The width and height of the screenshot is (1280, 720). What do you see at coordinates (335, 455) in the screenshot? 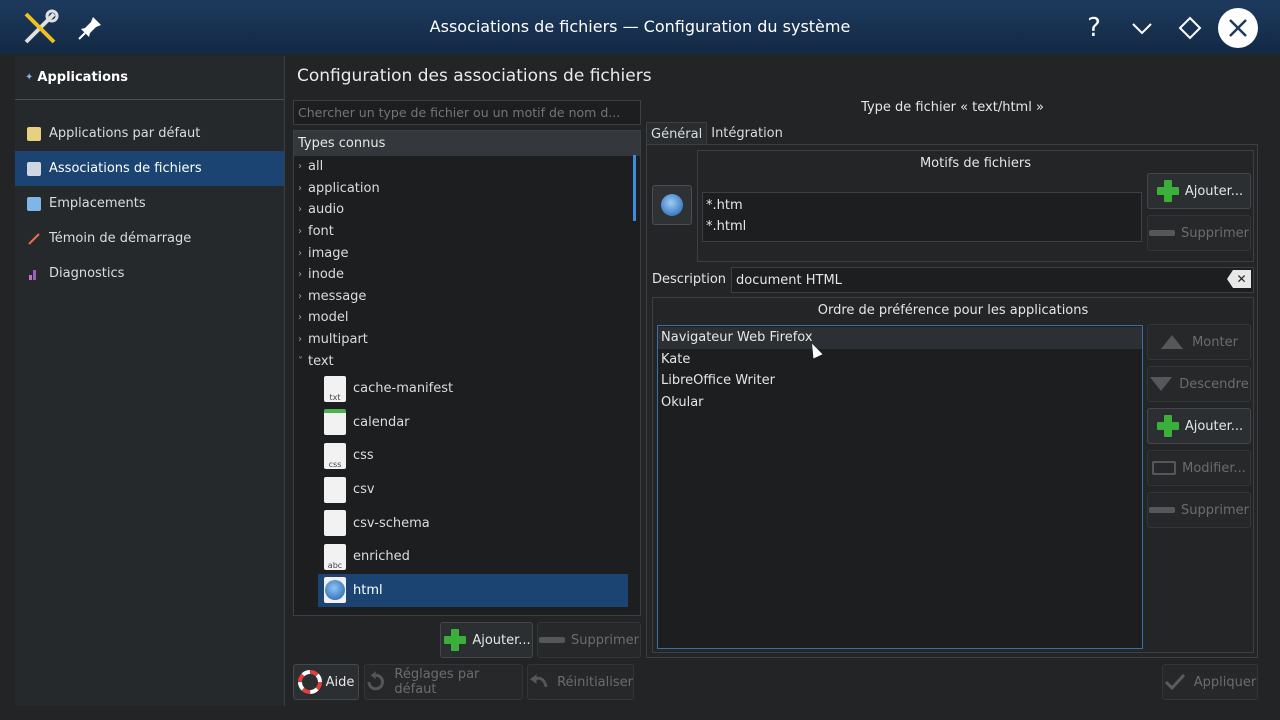
I see `css-file-icon: css` at bounding box center [335, 455].